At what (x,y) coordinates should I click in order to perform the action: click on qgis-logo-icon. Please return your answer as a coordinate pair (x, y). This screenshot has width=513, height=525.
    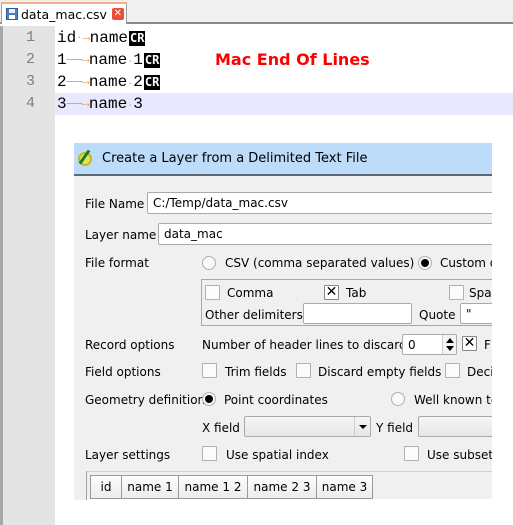
    Looking at the image, I should click on (86, 158).